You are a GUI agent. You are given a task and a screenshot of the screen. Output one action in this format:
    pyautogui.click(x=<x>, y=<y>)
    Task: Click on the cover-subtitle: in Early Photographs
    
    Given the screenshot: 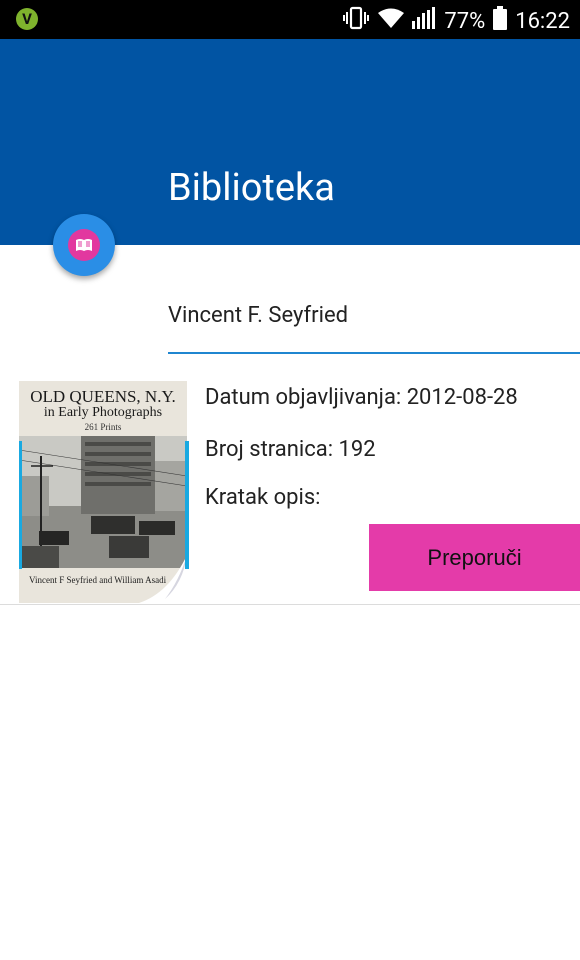 What is the action you would take?
    pyautogui.click(x=103, y=412)
    